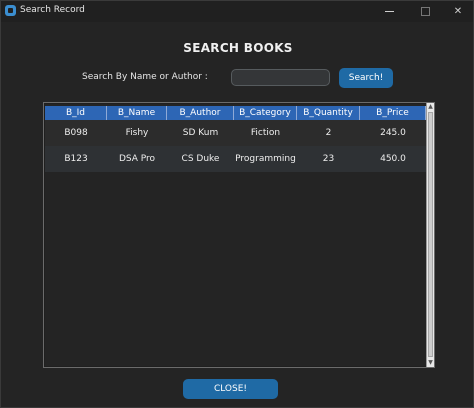 The width and height of the screenshot is (474, 408). Describe the element at coordinates (137, 159) in the screenshot. I see `cell-b-name: DSA Pro` at that location.